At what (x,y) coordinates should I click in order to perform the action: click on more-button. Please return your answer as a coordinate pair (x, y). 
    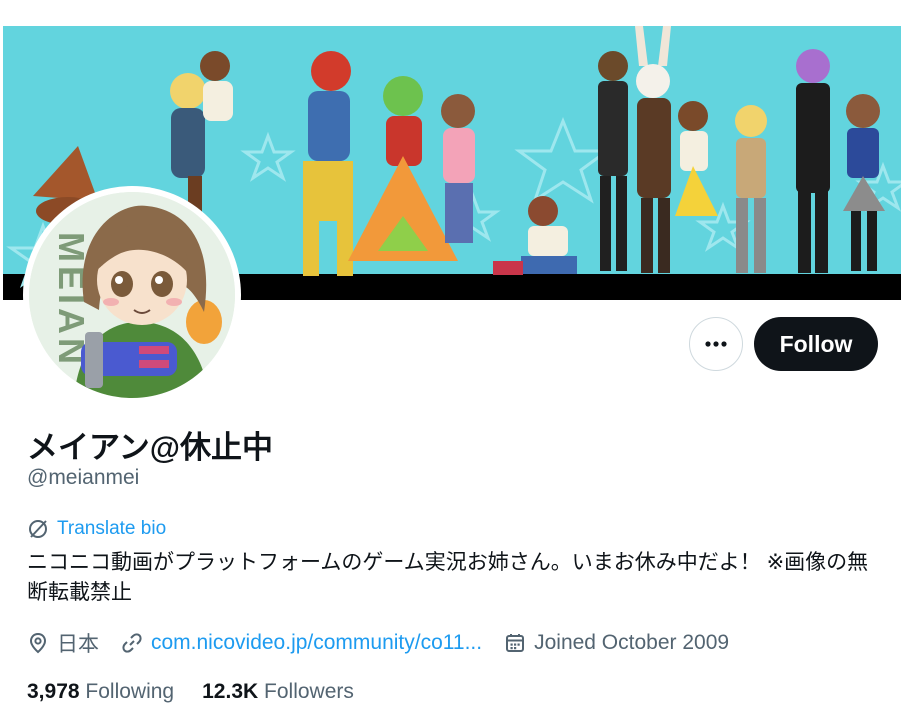
    Looking at the image, I should click on (716, 344).